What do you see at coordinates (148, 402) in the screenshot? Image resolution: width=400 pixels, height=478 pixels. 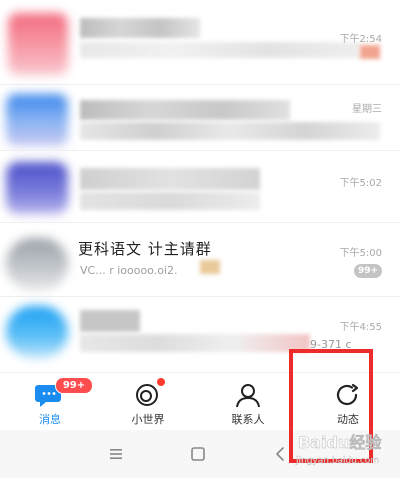 I see `tab-small-world: 小世界` at bounding box center [148, 402].